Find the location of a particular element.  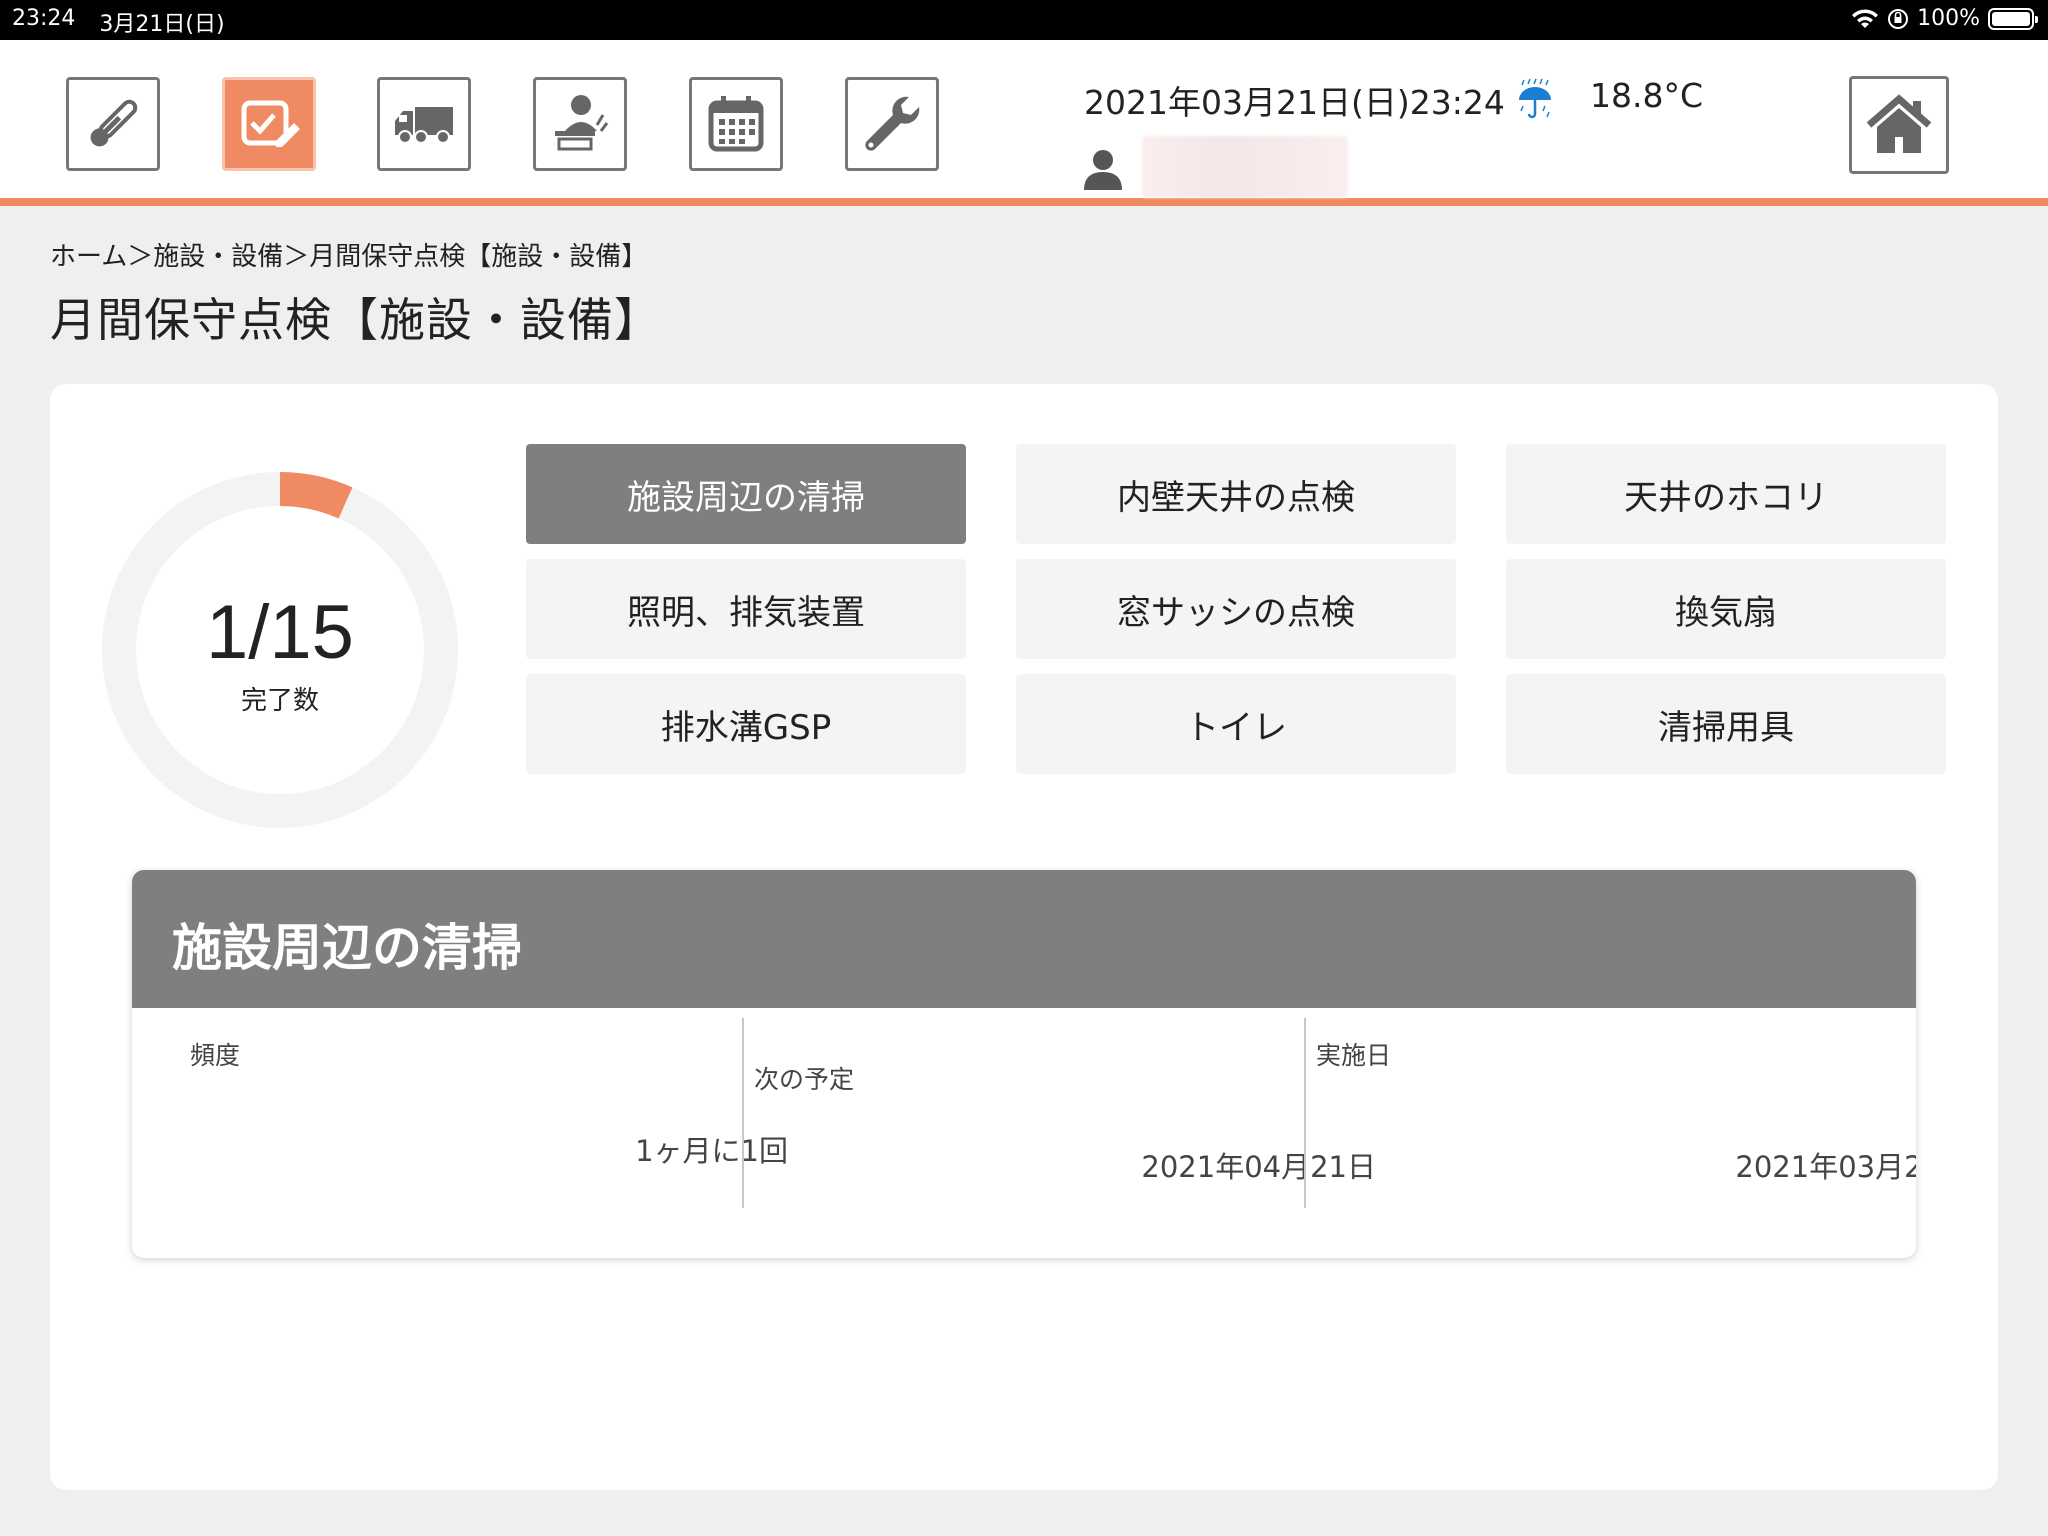

breadcrumb: ホーム＞施設・設備＞月間保守点検【施設・設備】 is located at coordinates (349, 257).